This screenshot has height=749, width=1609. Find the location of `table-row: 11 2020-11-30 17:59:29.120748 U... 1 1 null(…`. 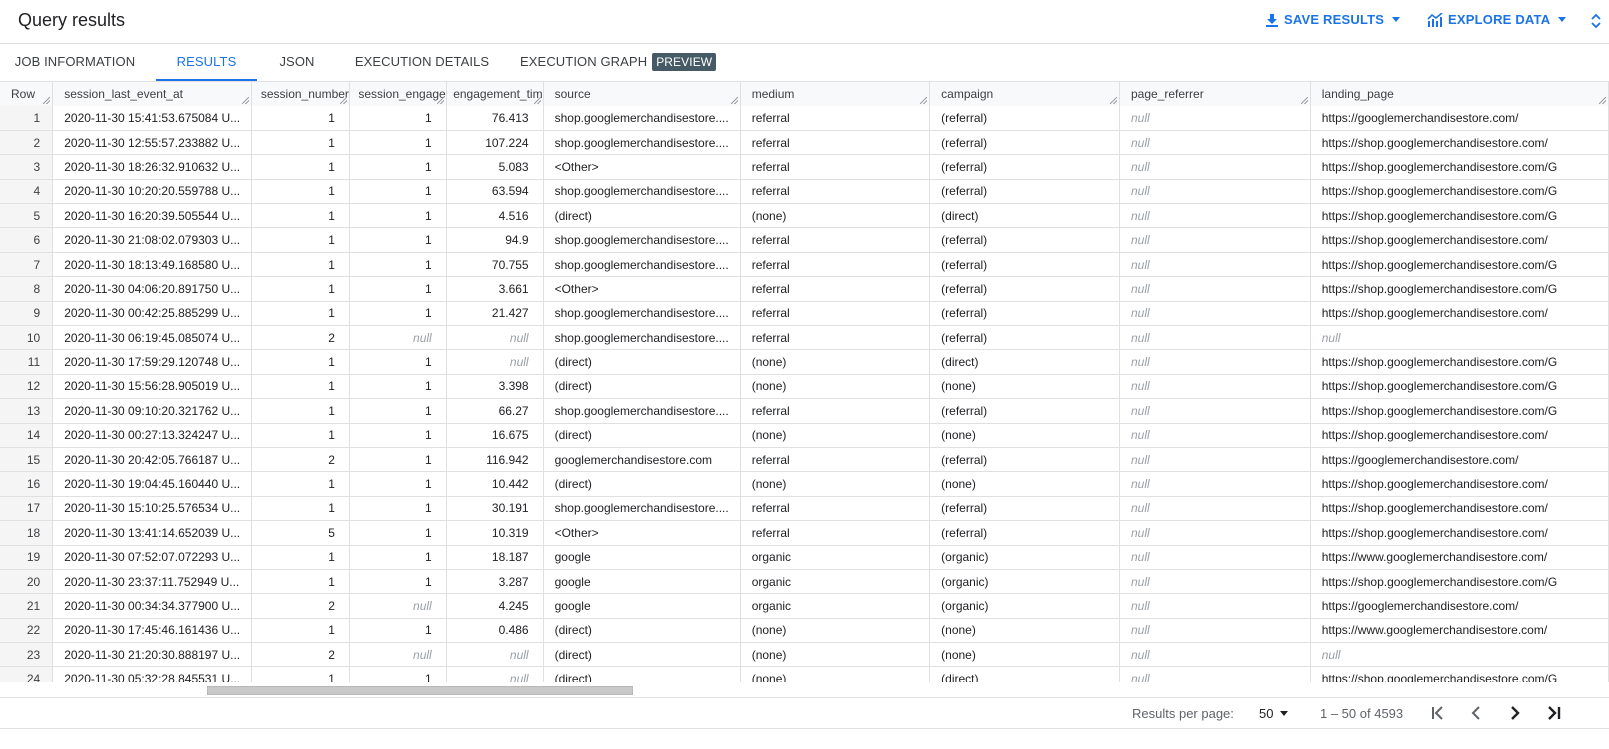

table-row: 11 2020-11-30 17:59:29.120748 U... 1 1 null(… is located at coordinates (804, 362).